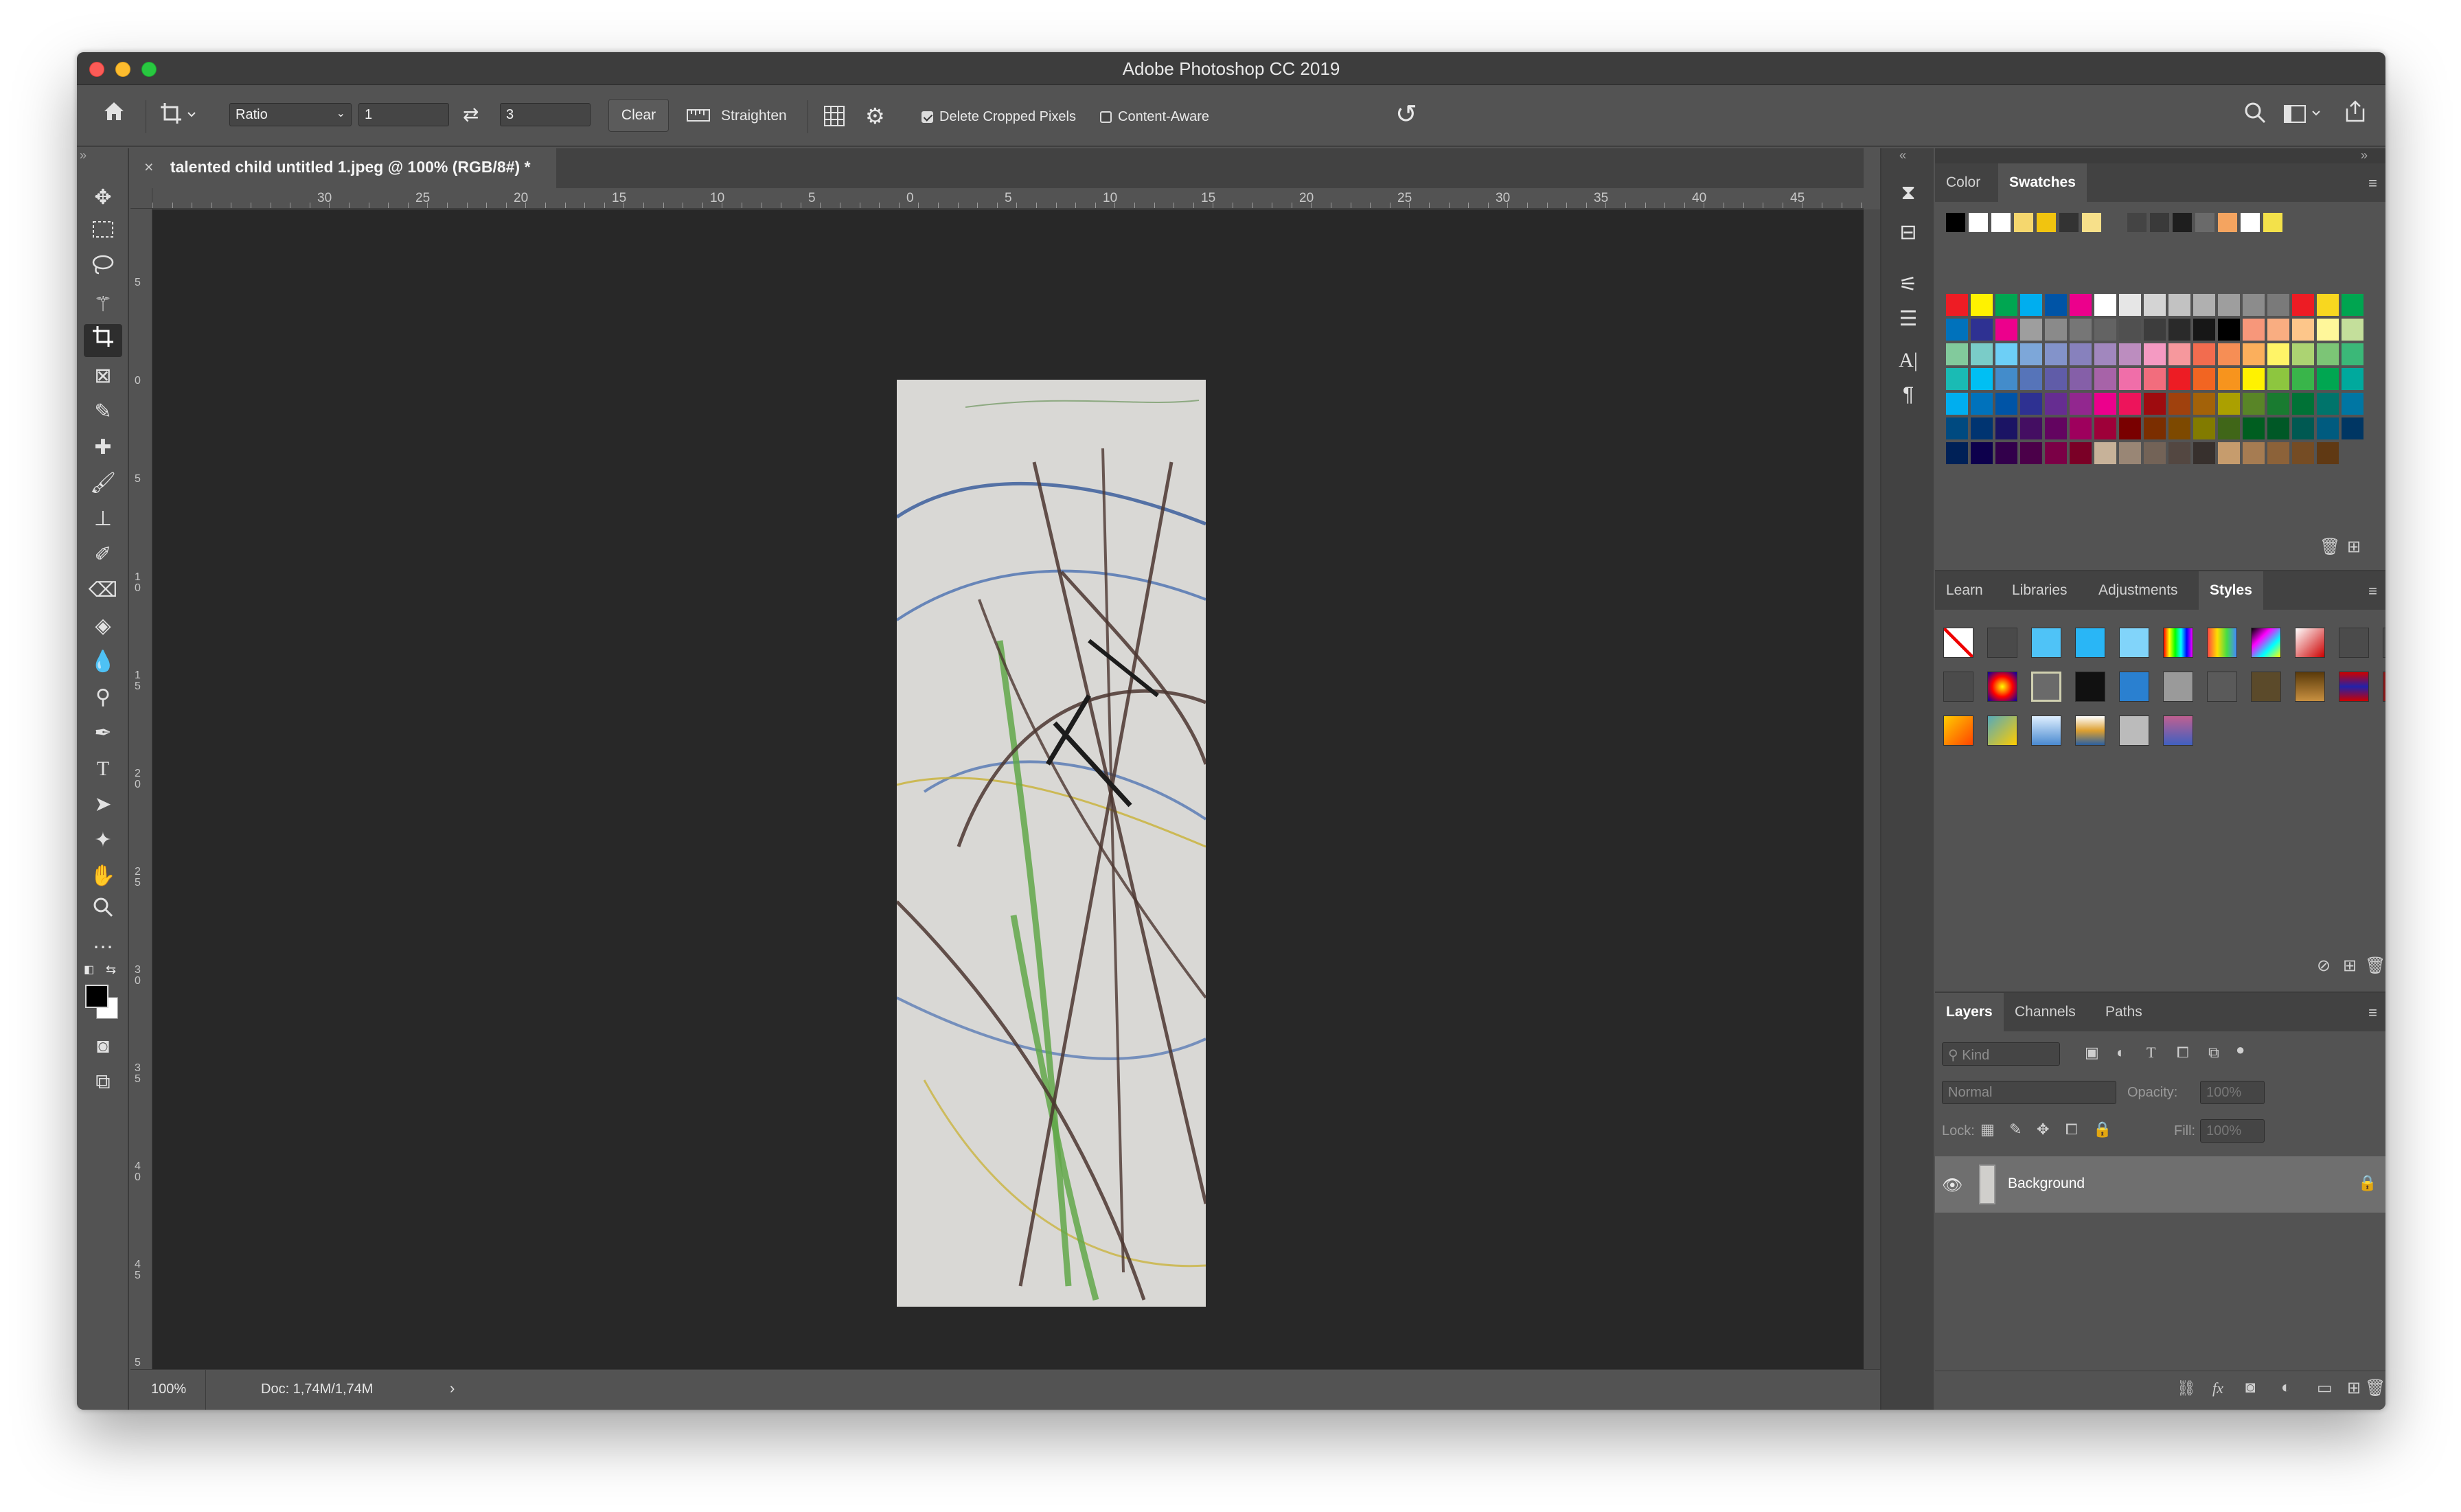 The width and height of the screenshot is (2461, 1512). Describe the element at coordinates (2092, 1053) in the screenshot. I see `pixel-filter-icon: ▣` at that location.